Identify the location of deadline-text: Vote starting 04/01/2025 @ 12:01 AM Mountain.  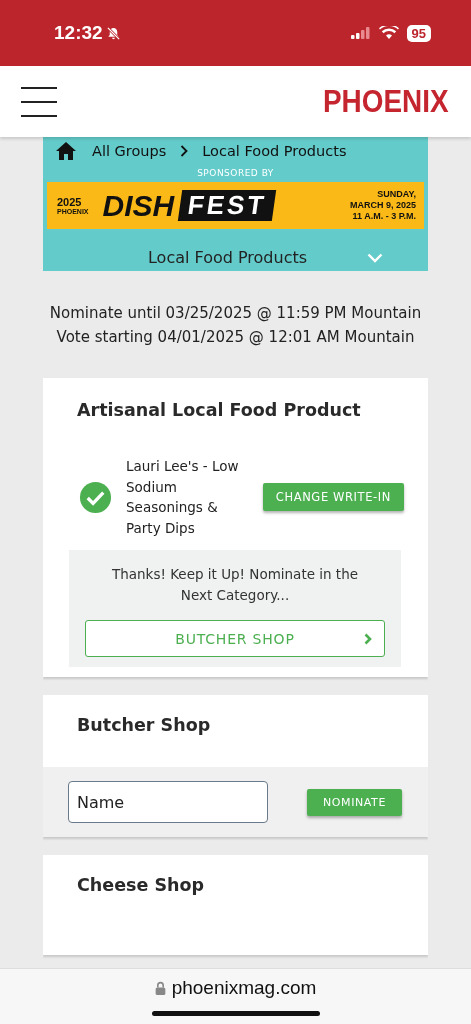
(235, 337).